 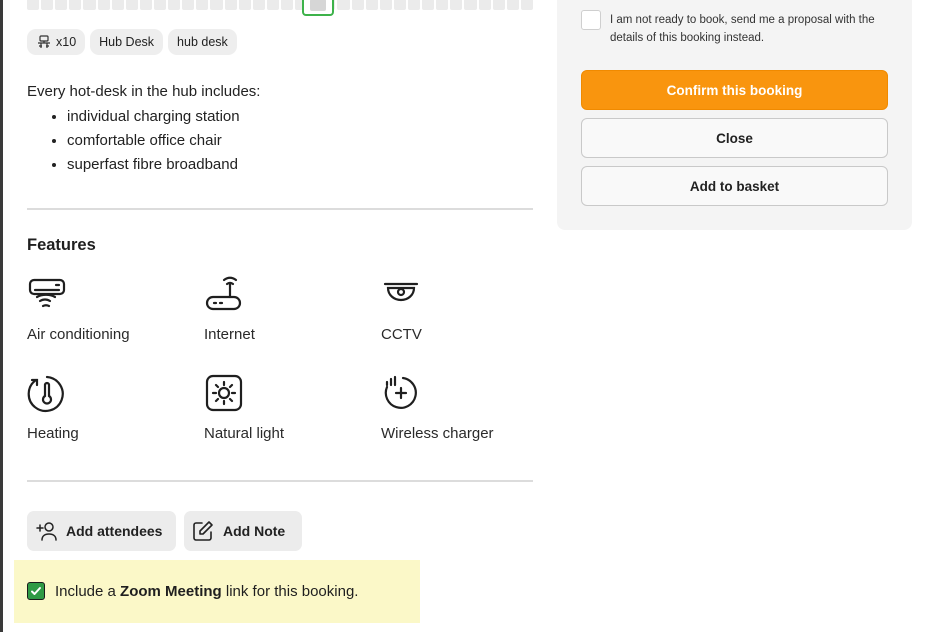 I want to click on zoom-brand: Zoom Meeting, so click(x=171, y=591).